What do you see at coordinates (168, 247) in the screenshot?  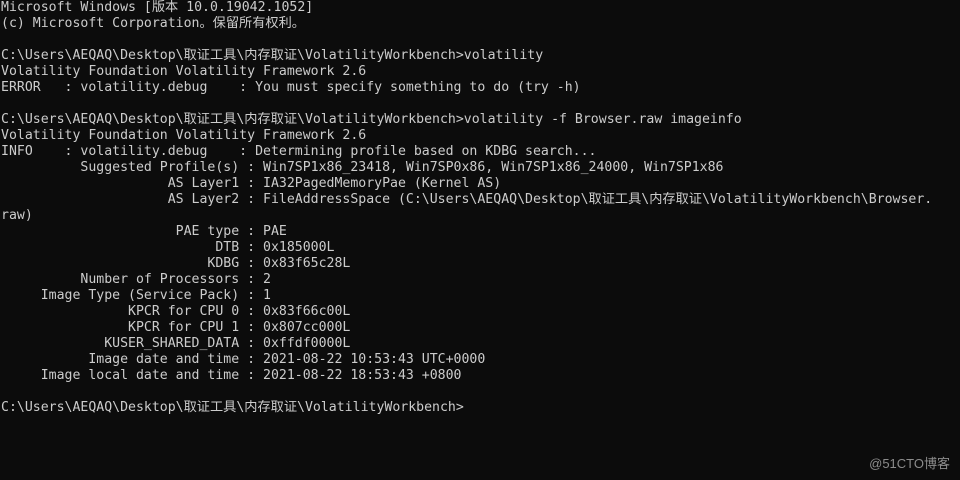 I see `console-line: DTB : 0x185000L` at bounding box center [168, 247].